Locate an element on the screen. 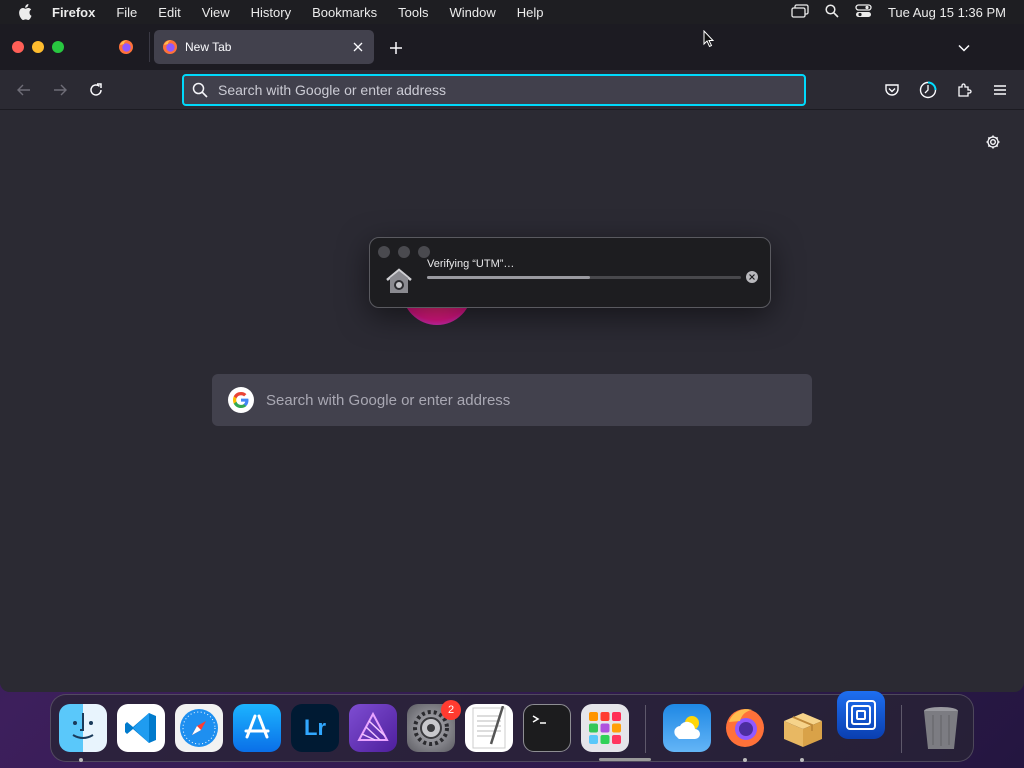  account-button is located at coordinates (928, 90).